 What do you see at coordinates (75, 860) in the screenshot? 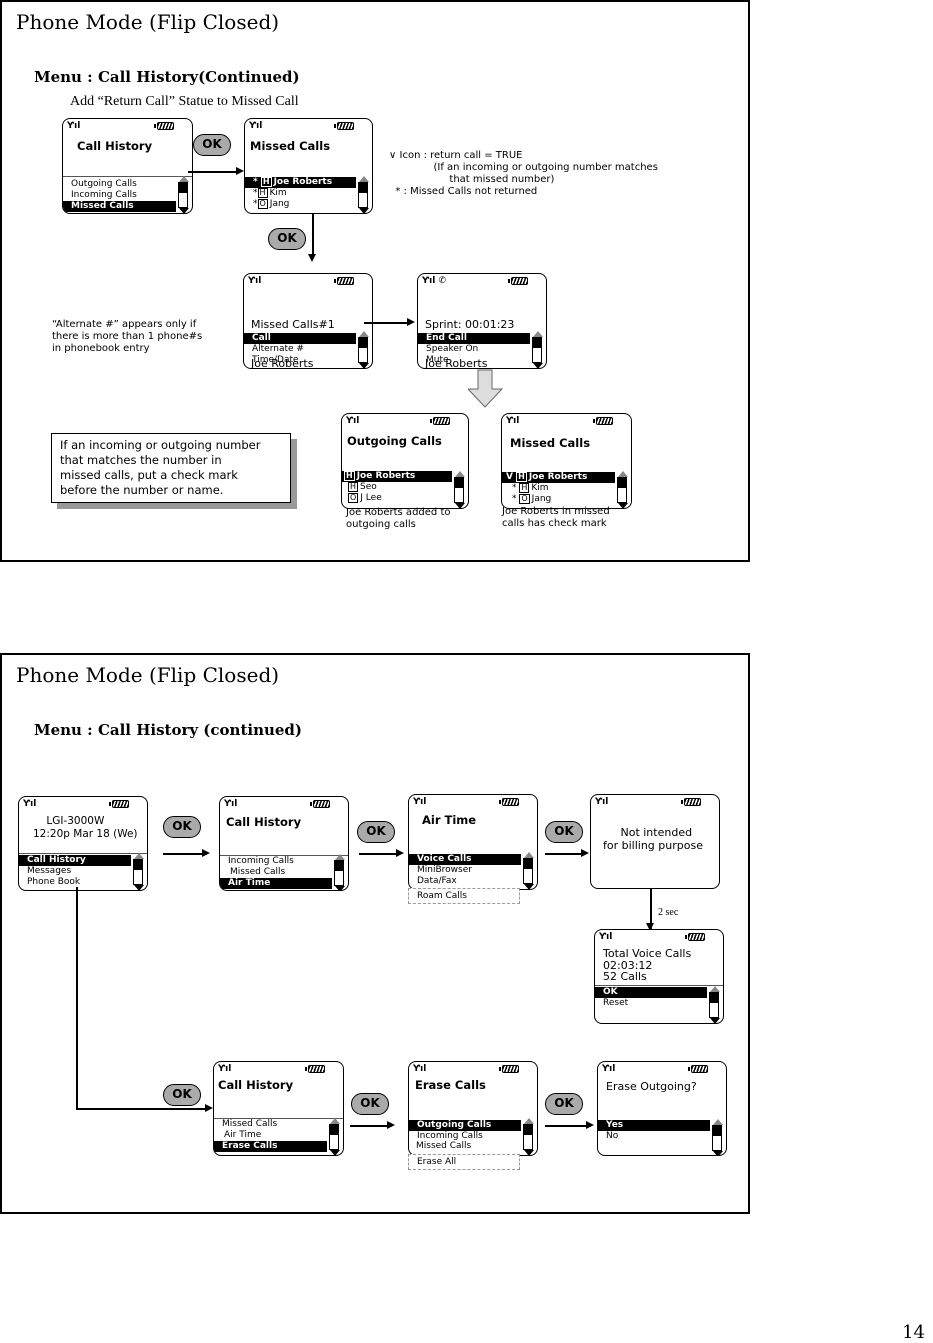
I see `menu-item-call-history: Call History` at bounding box center [75, 860].